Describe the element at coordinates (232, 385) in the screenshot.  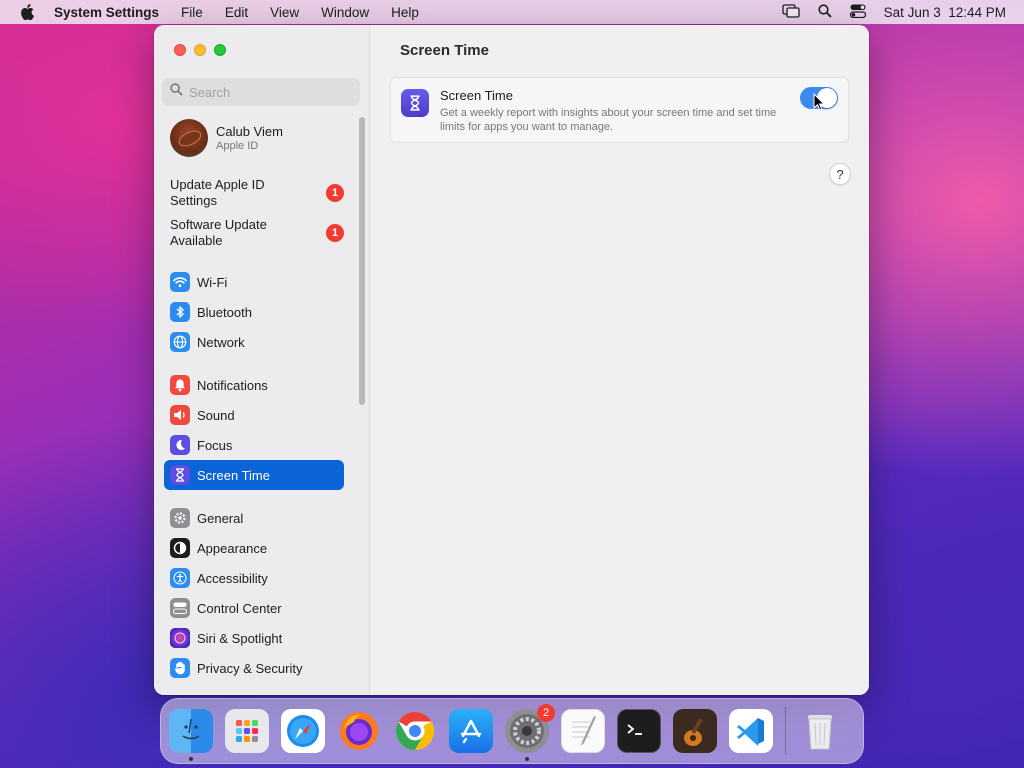
I see `sidebar-item-label: Notifications` at that location.